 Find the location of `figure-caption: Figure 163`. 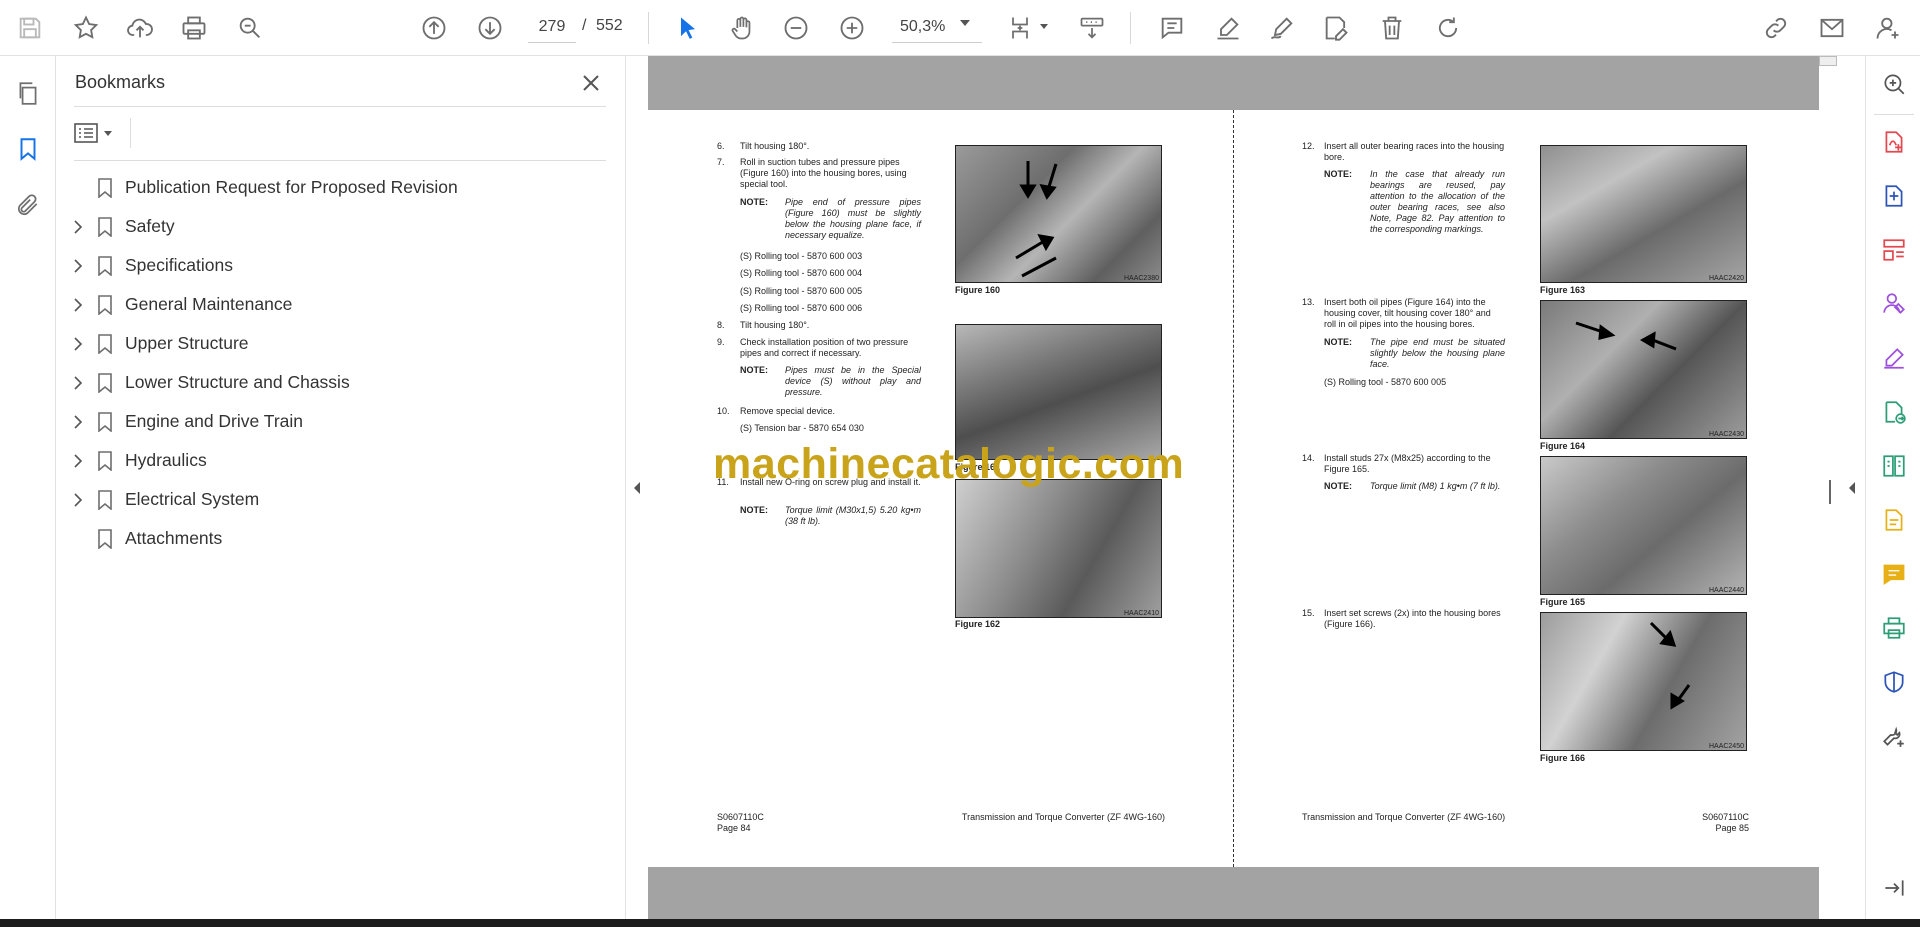

figure-caption: Figure 163 is located at coordinates (1563, 290).